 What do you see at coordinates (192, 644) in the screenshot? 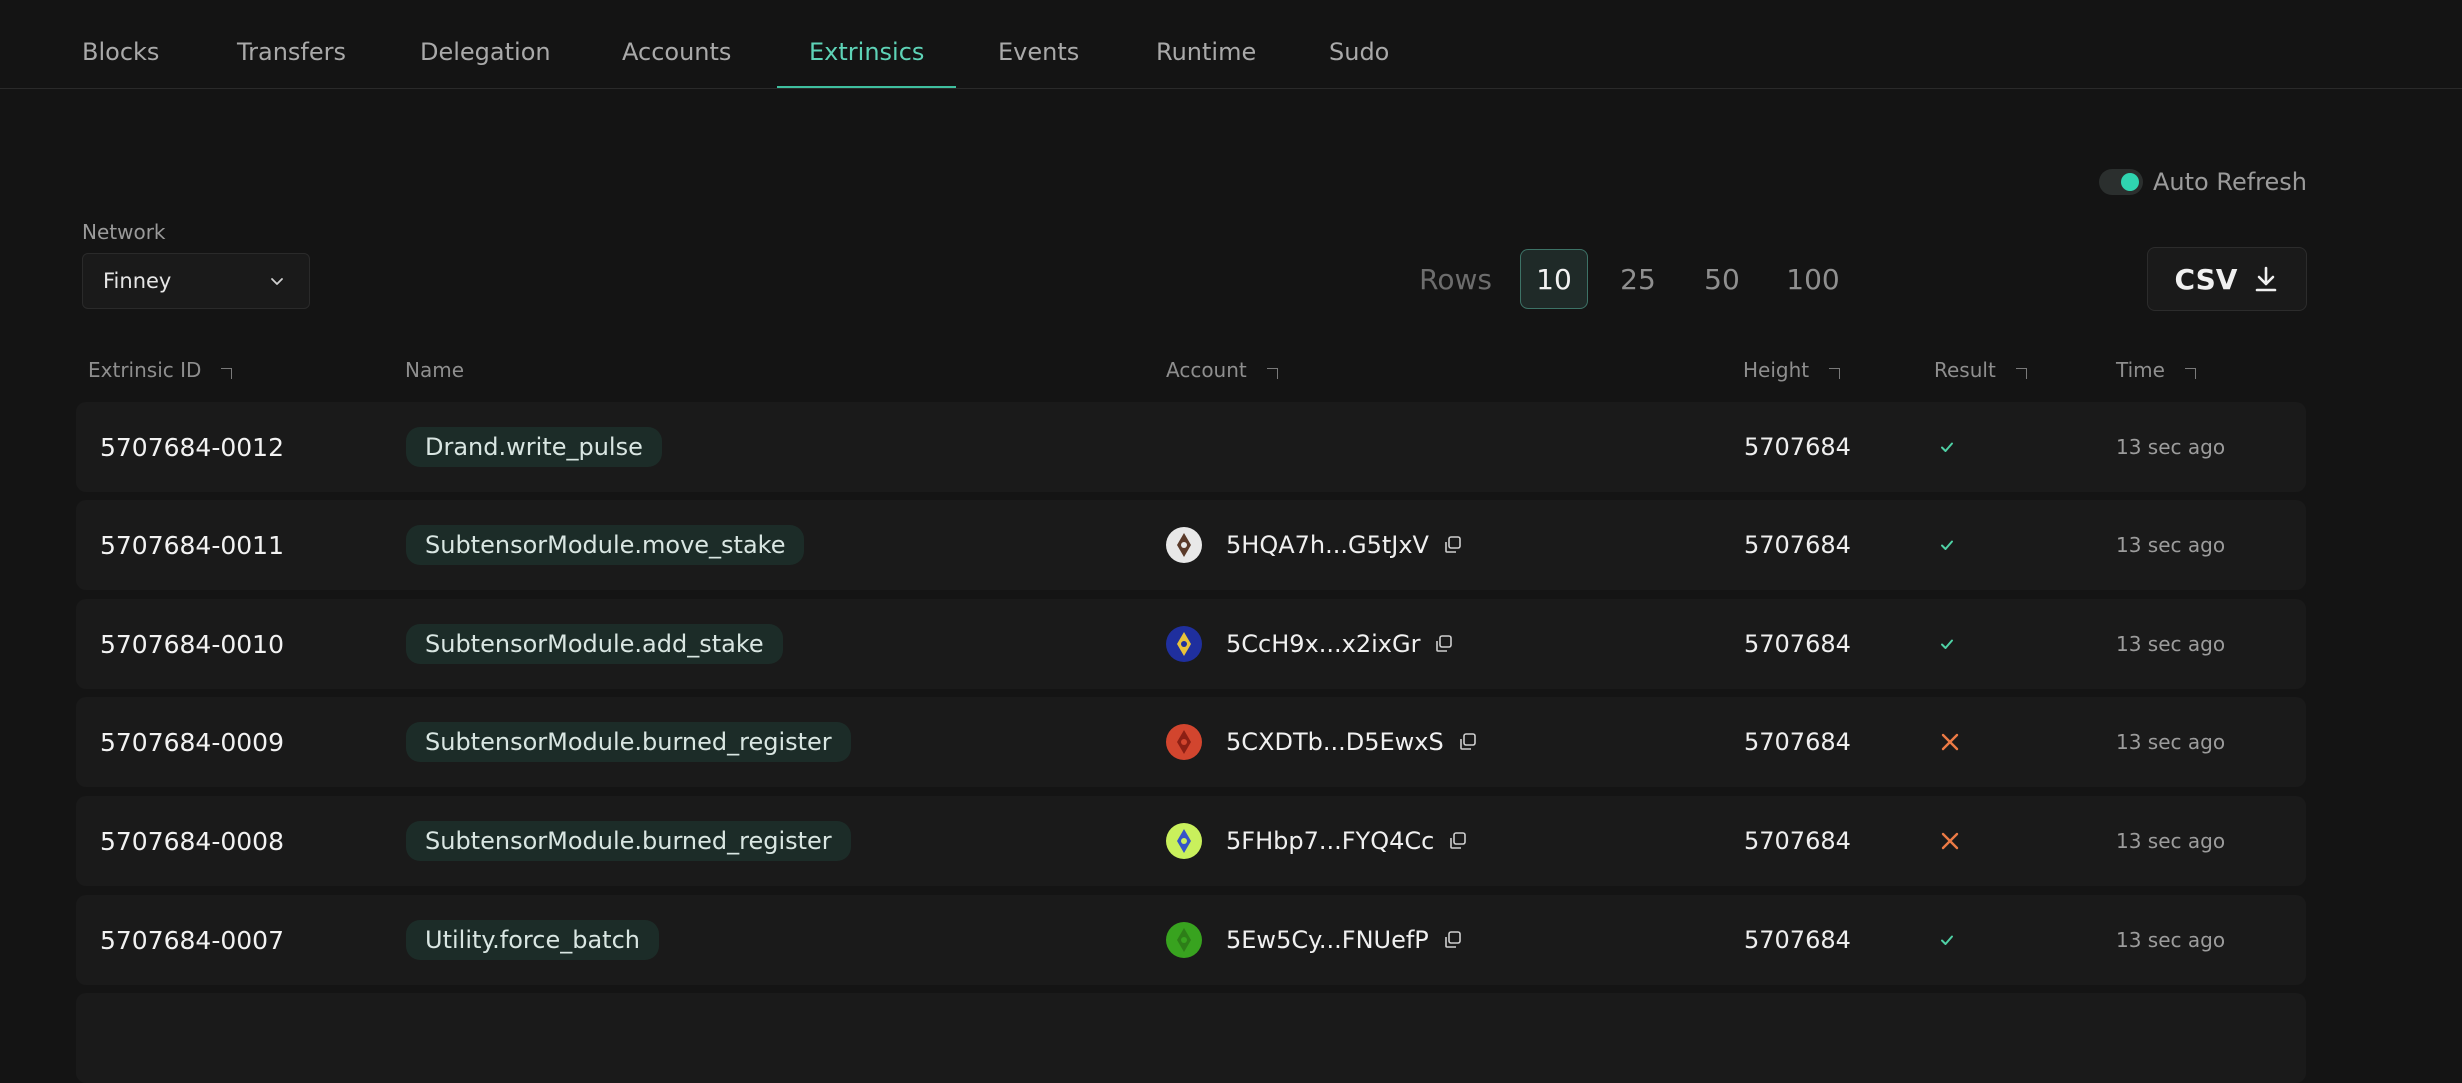
I see `extrinsic-id: 5707684-0010` at bounding box center [192, 644].